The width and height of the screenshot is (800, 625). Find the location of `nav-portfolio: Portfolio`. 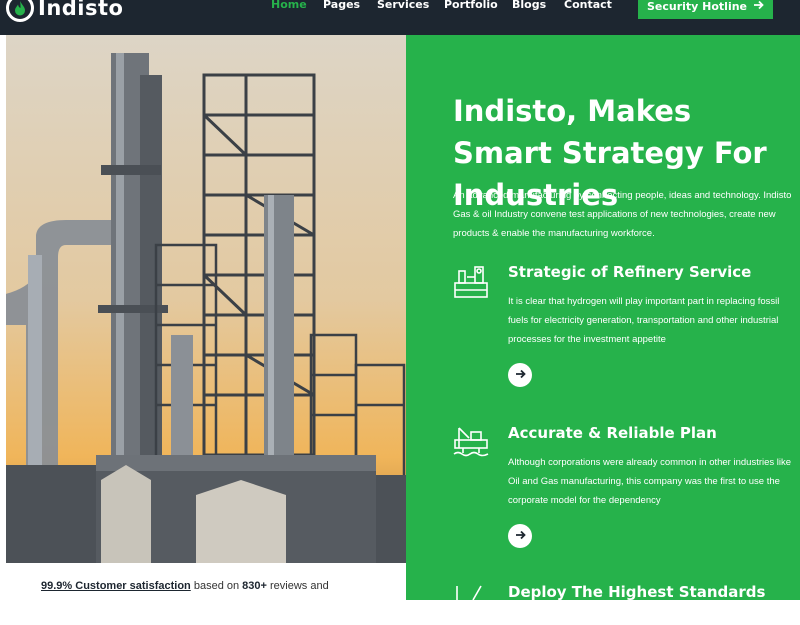

nav-portfolio: Portfolio is located at coordinates (471, 5).